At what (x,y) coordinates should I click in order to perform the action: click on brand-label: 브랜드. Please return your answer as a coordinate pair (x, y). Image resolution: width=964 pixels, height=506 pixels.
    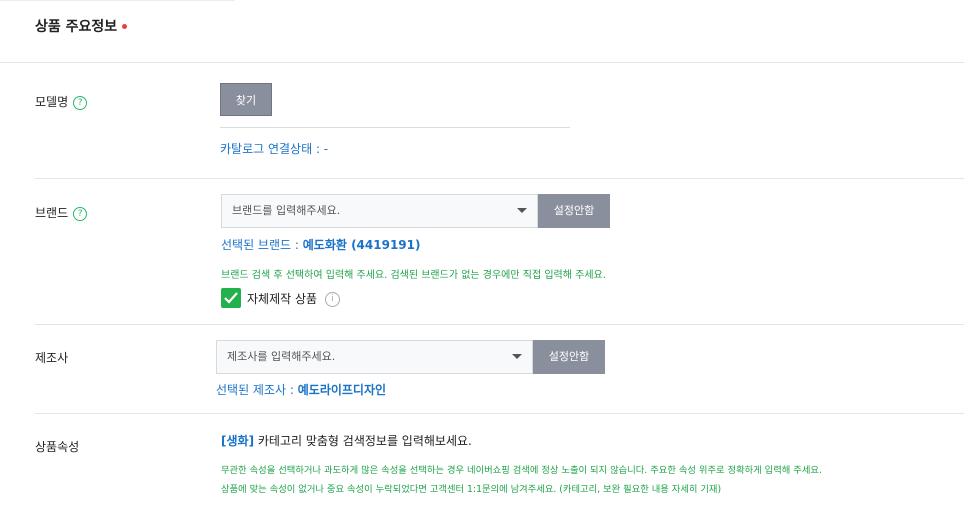
    Looking at the image, I should click on (52, 213).